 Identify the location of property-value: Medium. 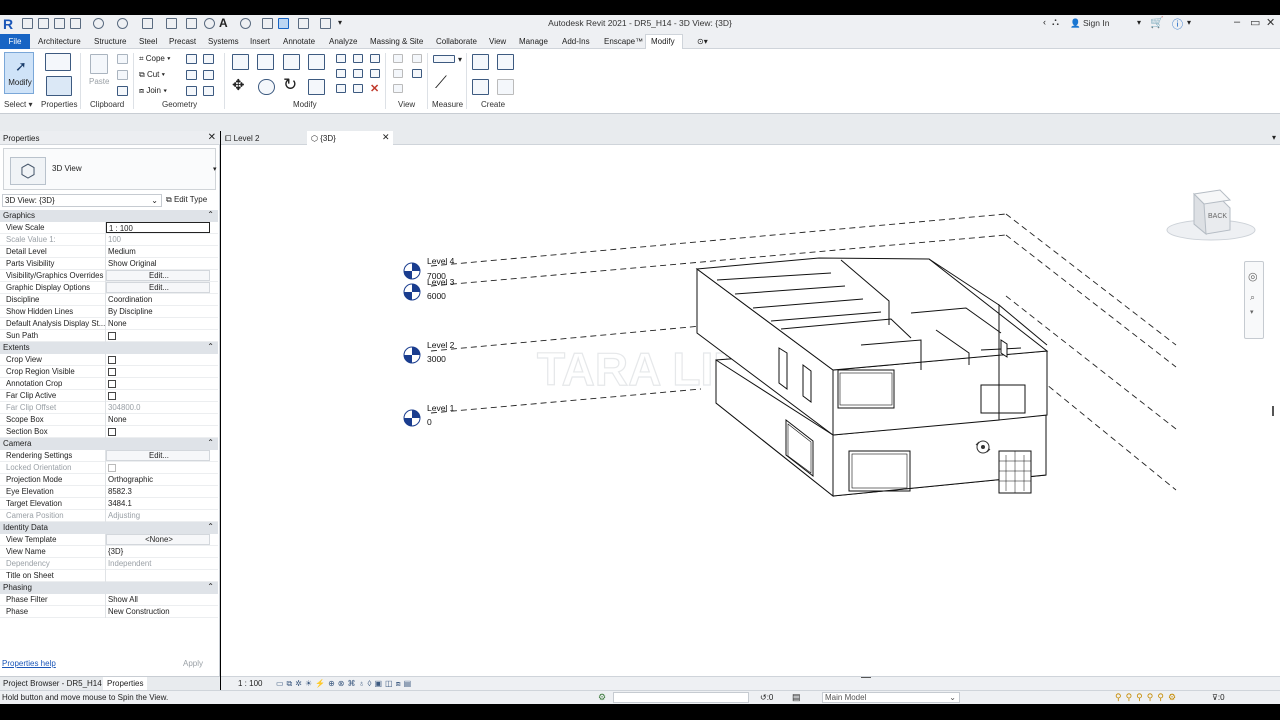
(158, 251).